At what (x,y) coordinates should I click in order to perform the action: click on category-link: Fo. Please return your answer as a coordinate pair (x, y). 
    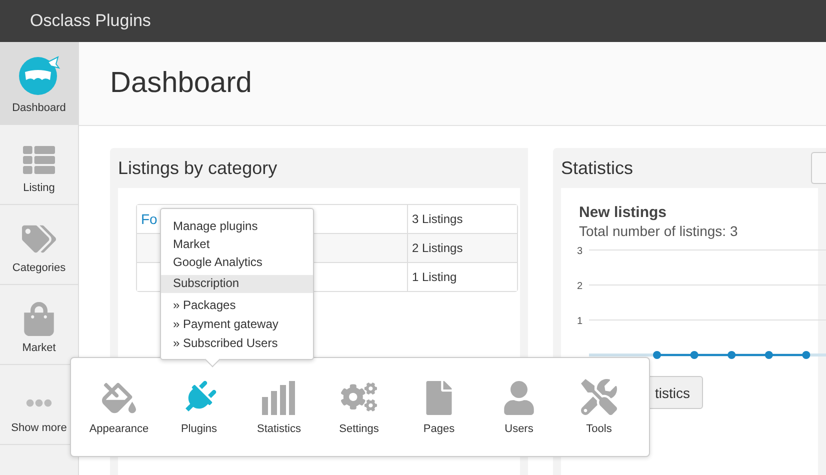
    Looking at the image, I should click on (149, 219).